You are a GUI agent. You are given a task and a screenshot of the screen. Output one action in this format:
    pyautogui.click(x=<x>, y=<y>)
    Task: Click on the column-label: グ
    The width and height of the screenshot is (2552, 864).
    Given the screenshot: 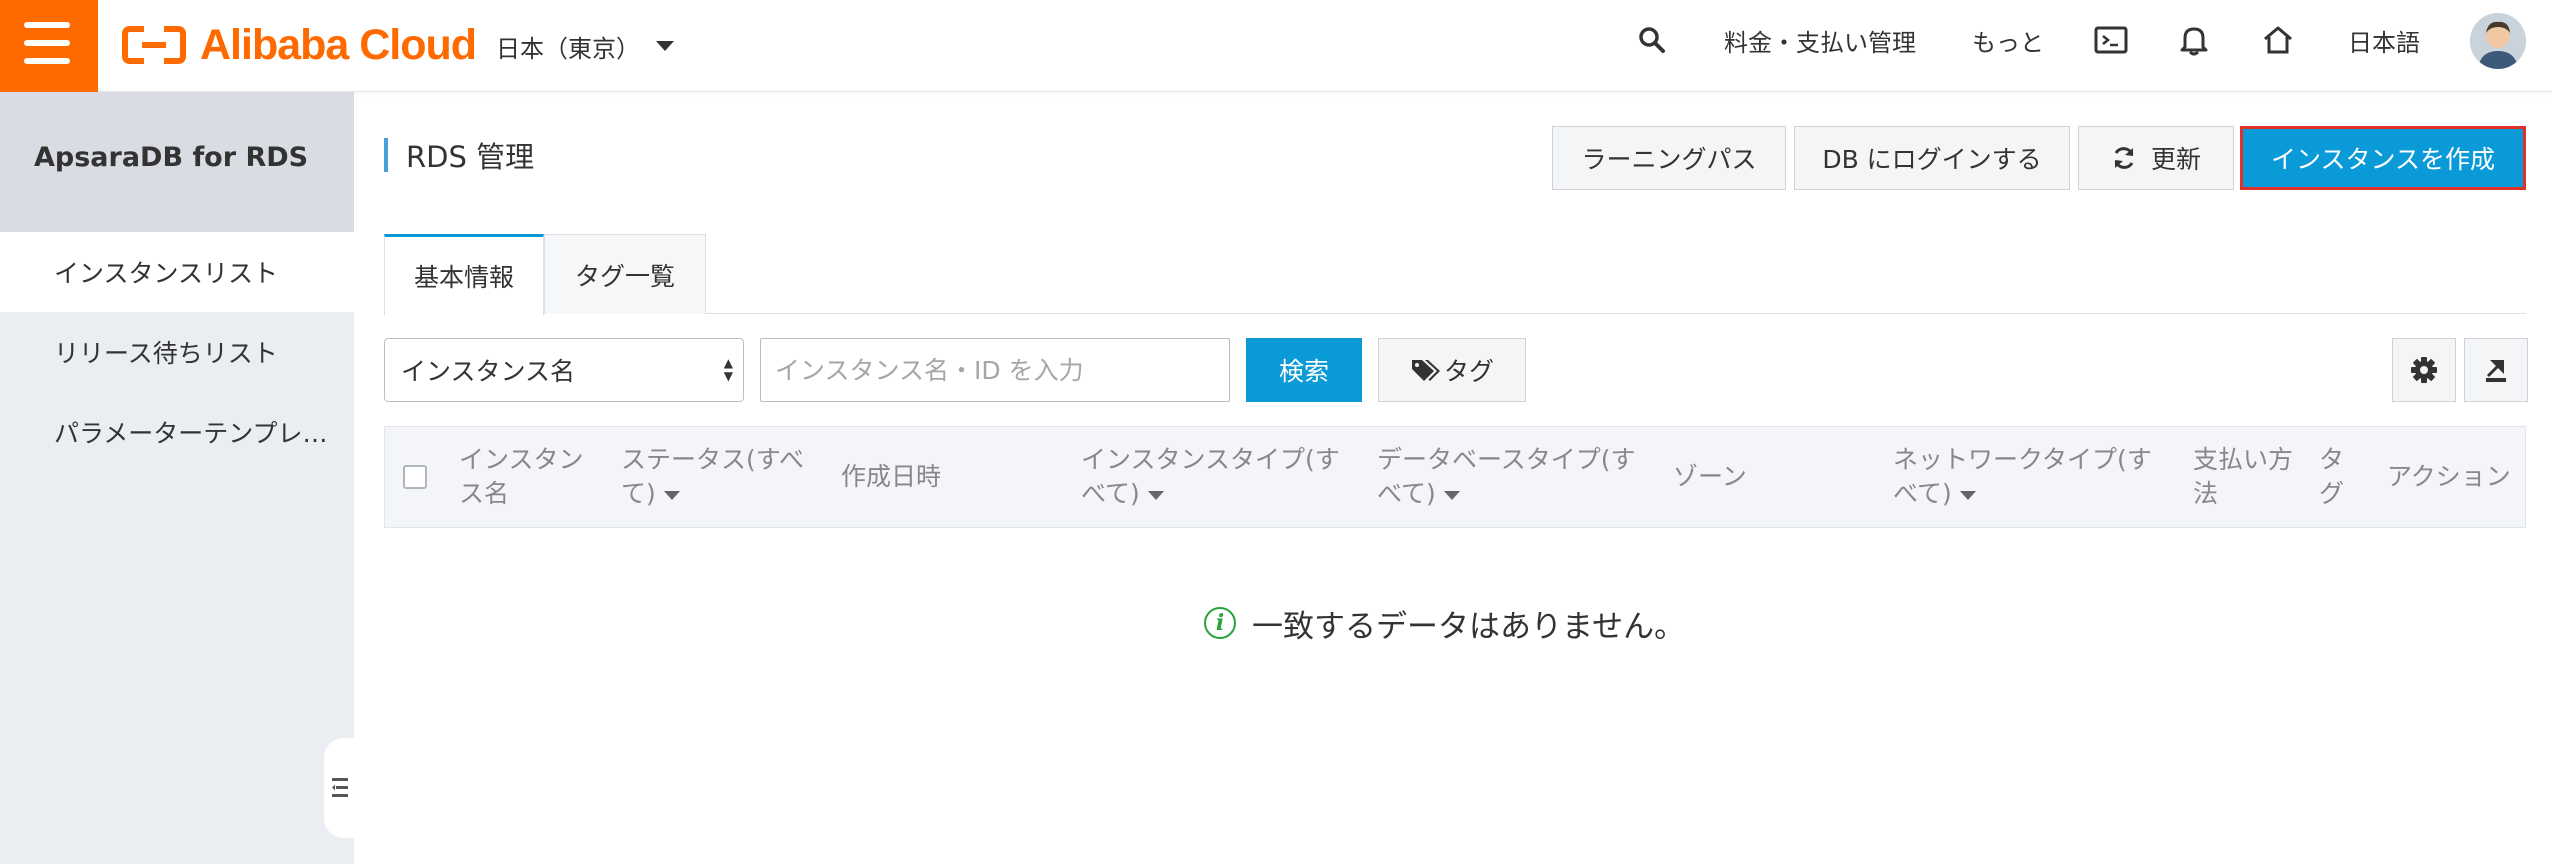 What is the action you would take?
    pyautogui.click(x=2332, y=493)
    